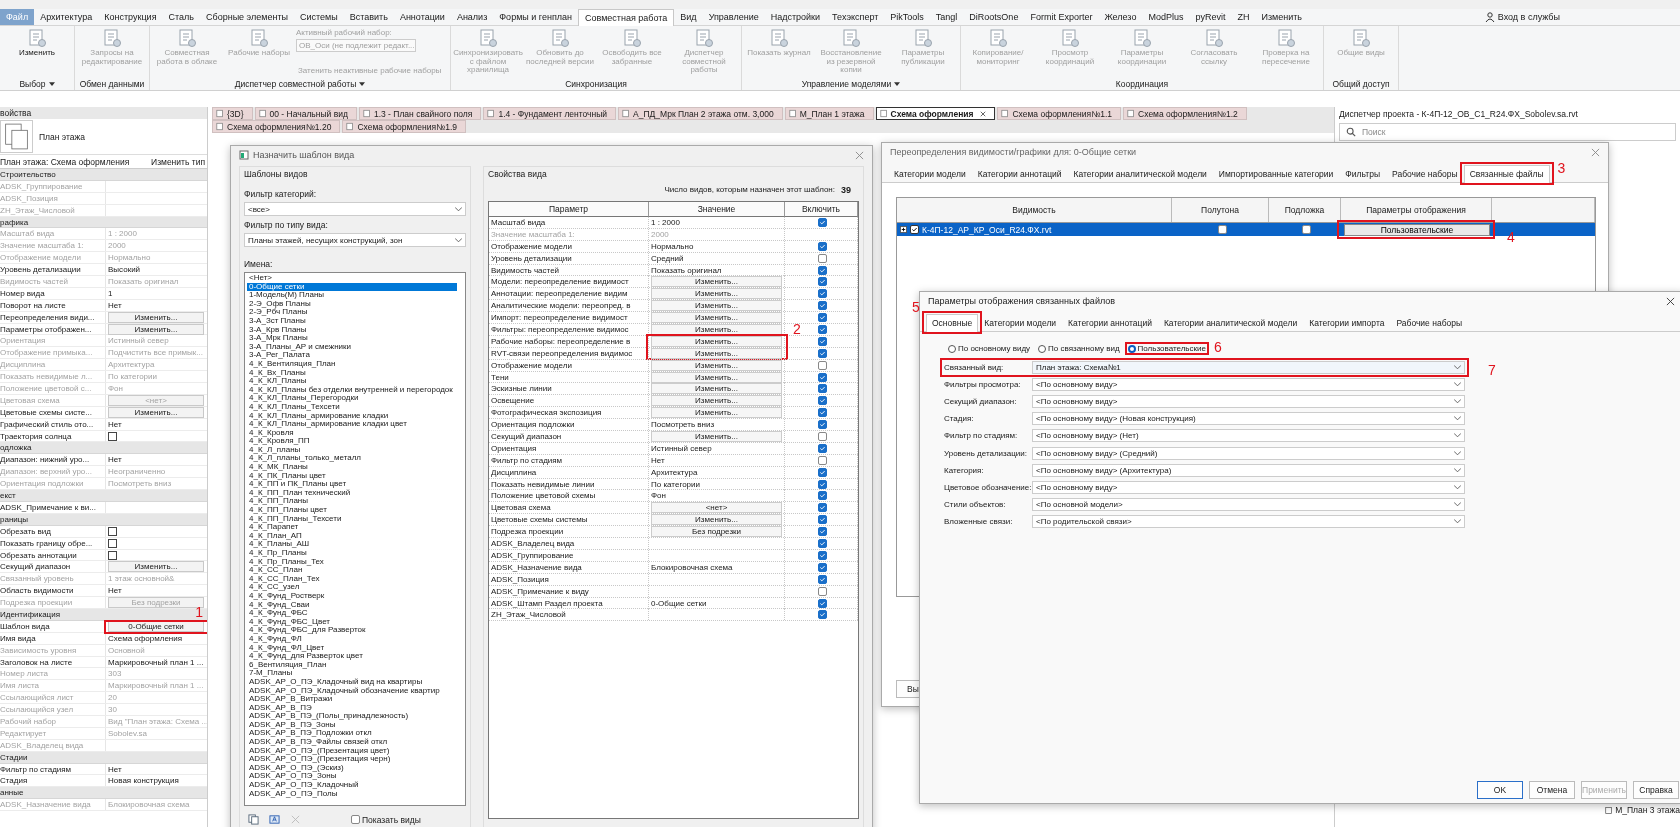 Image resolution: width=1680 pixels, height=827 pixels. What do you see at coordinates (352, 364) in the screenshot?
I see `list-item: 4_К_Вентиляция_План` at bounding box center [352, 364].